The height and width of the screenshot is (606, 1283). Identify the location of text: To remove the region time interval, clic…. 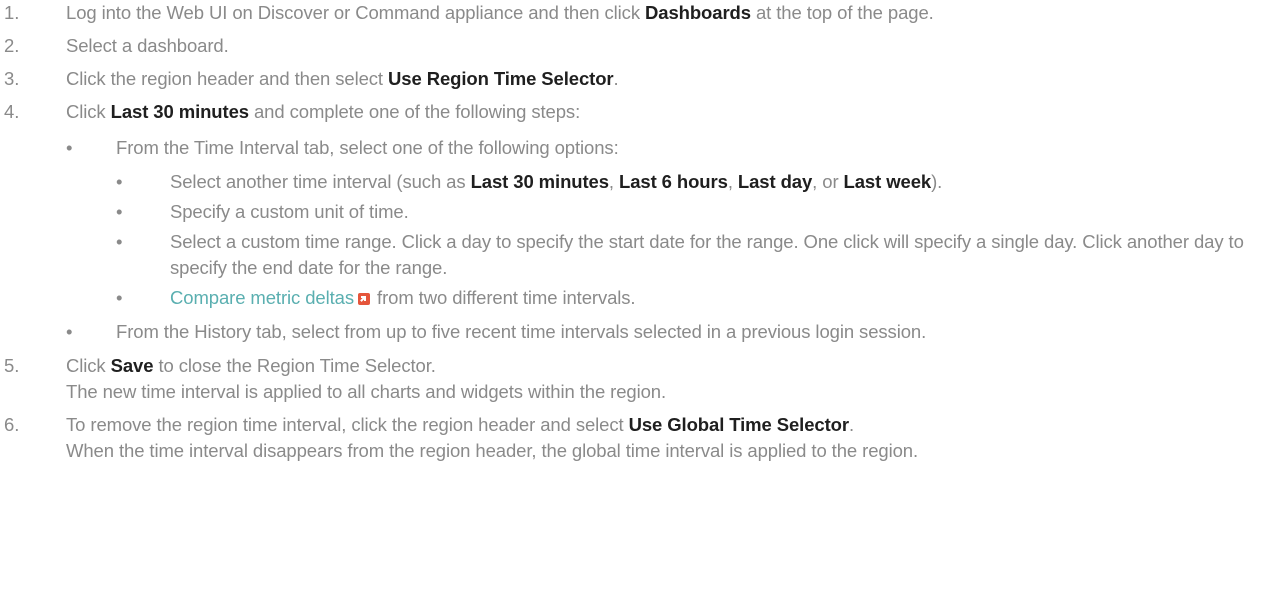
(347, 424).